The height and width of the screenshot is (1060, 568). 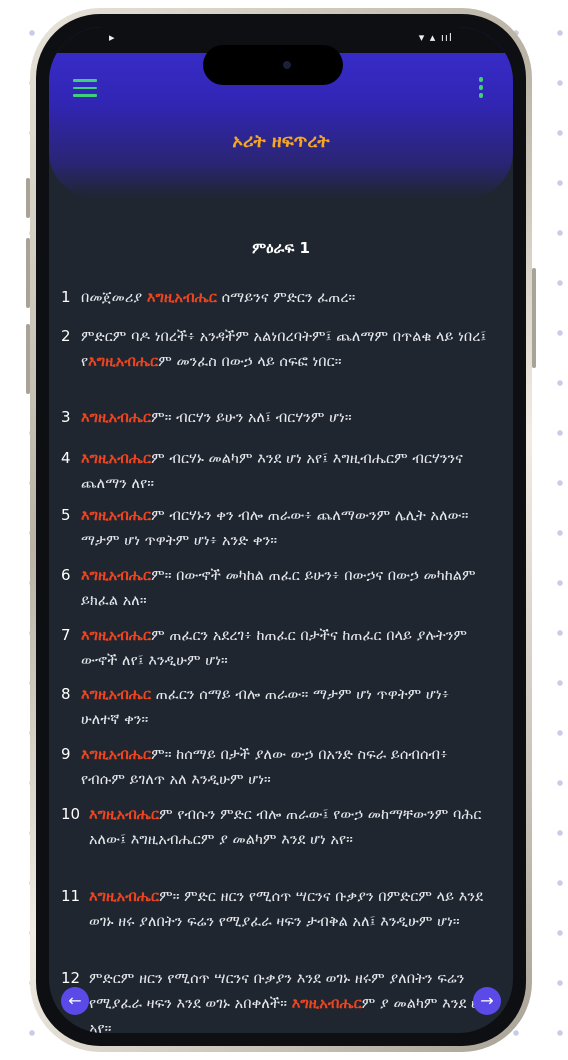 What do you see at coordinates (287, 65) in the screenshot?
I see `camera-icon` at bounding box center [287, 65].